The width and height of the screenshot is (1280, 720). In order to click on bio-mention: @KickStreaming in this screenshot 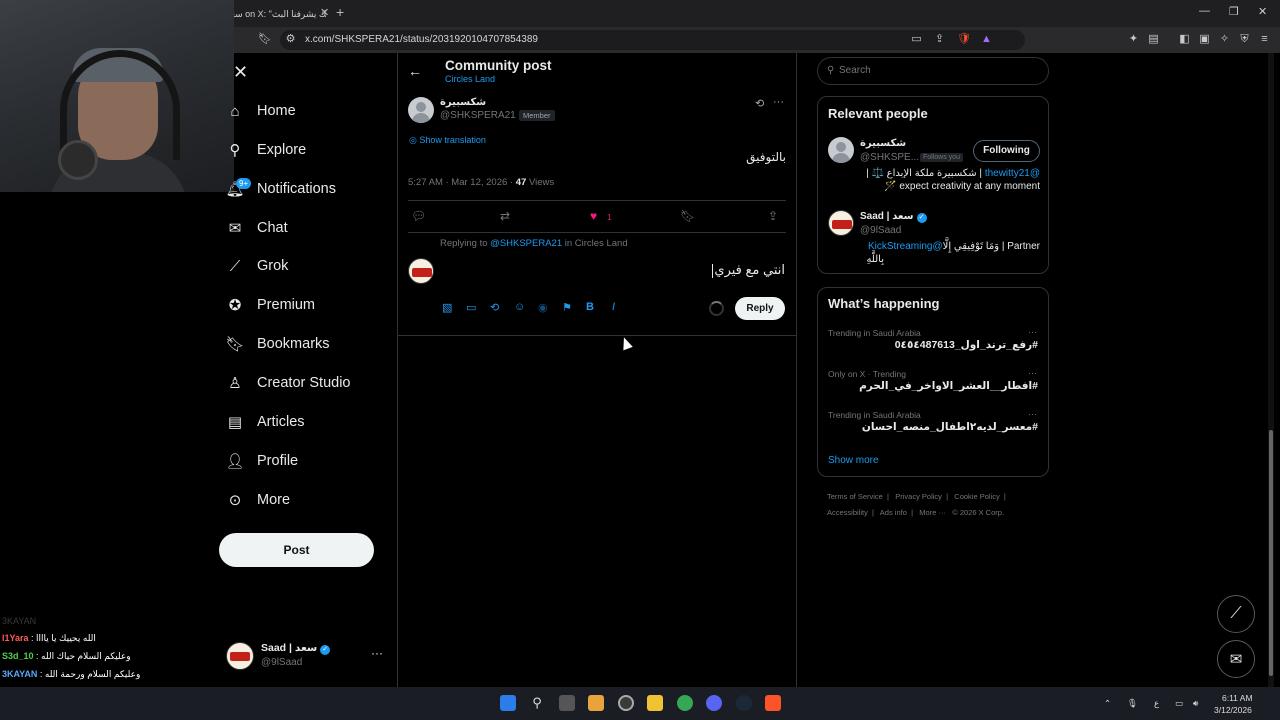, I will do `click(905, 246)`.